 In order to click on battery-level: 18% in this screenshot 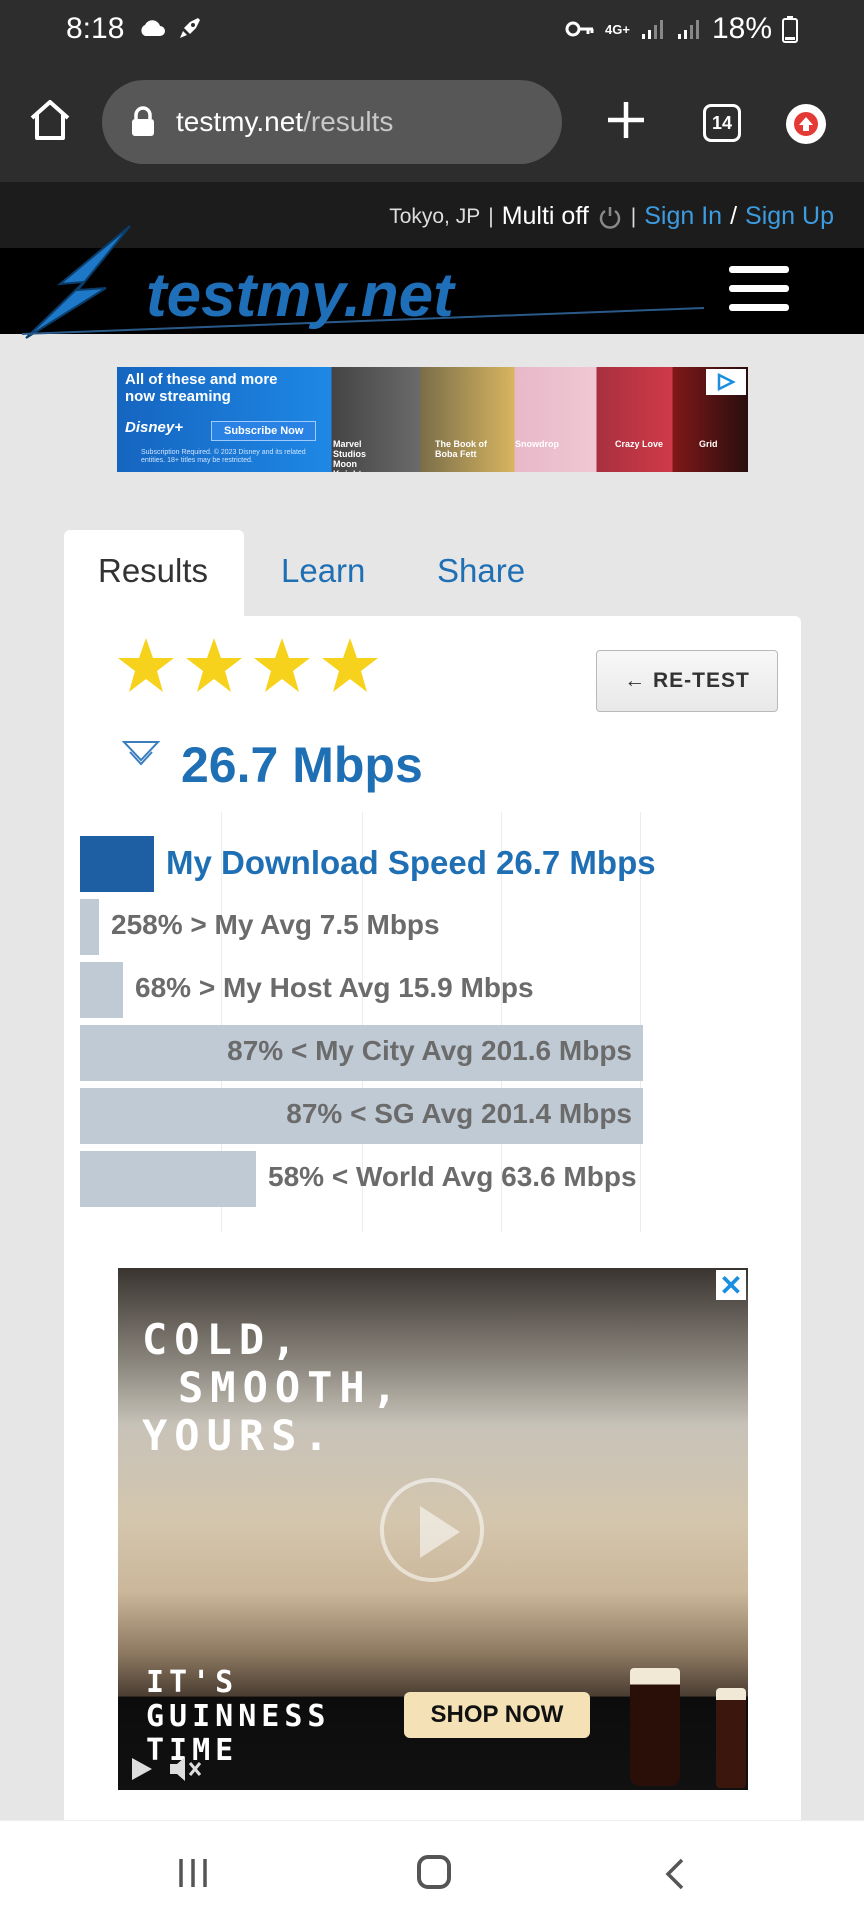, I will do `click(741, 28)`.